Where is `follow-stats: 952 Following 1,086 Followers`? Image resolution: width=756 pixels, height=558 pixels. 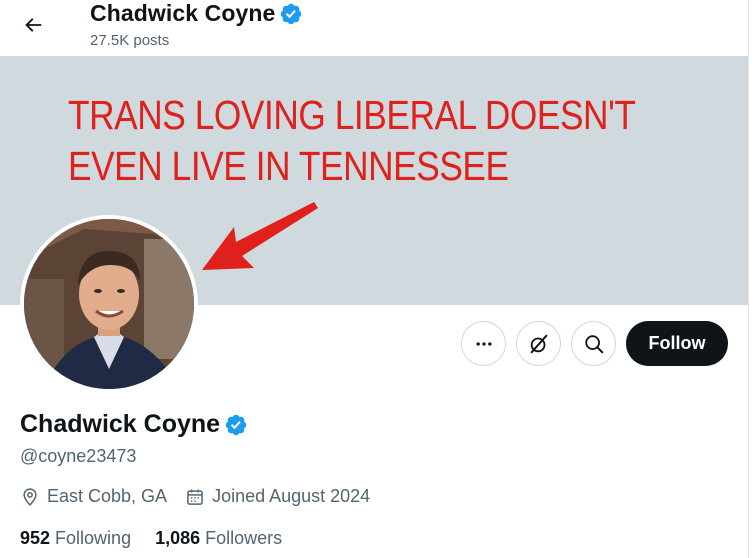 follow-stats: 952 Following 1,086 Followers is located at coordinates (163, 538).